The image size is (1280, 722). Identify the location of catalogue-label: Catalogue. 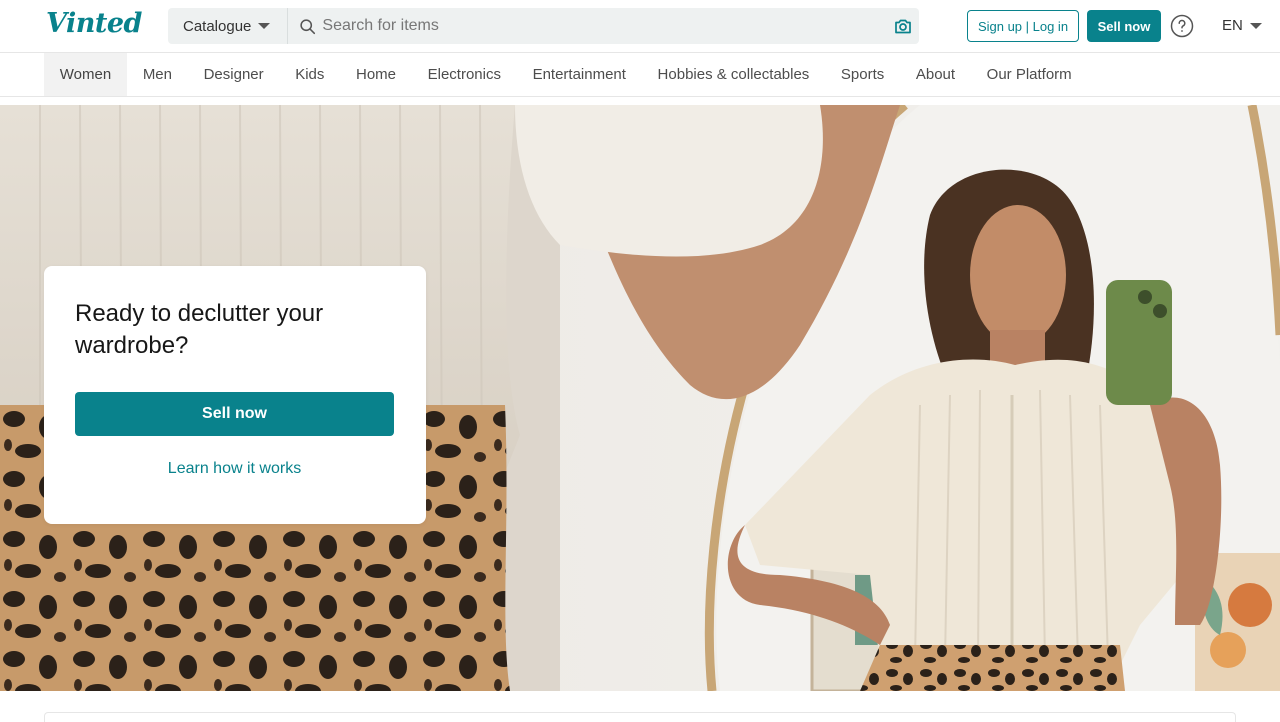
(217, 26).